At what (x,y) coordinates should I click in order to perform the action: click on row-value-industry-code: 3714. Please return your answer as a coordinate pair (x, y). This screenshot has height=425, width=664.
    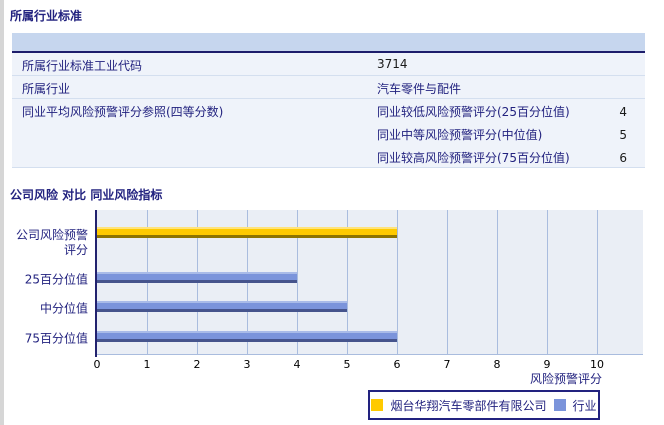
    Looking at the image, I should click on (392, 64).